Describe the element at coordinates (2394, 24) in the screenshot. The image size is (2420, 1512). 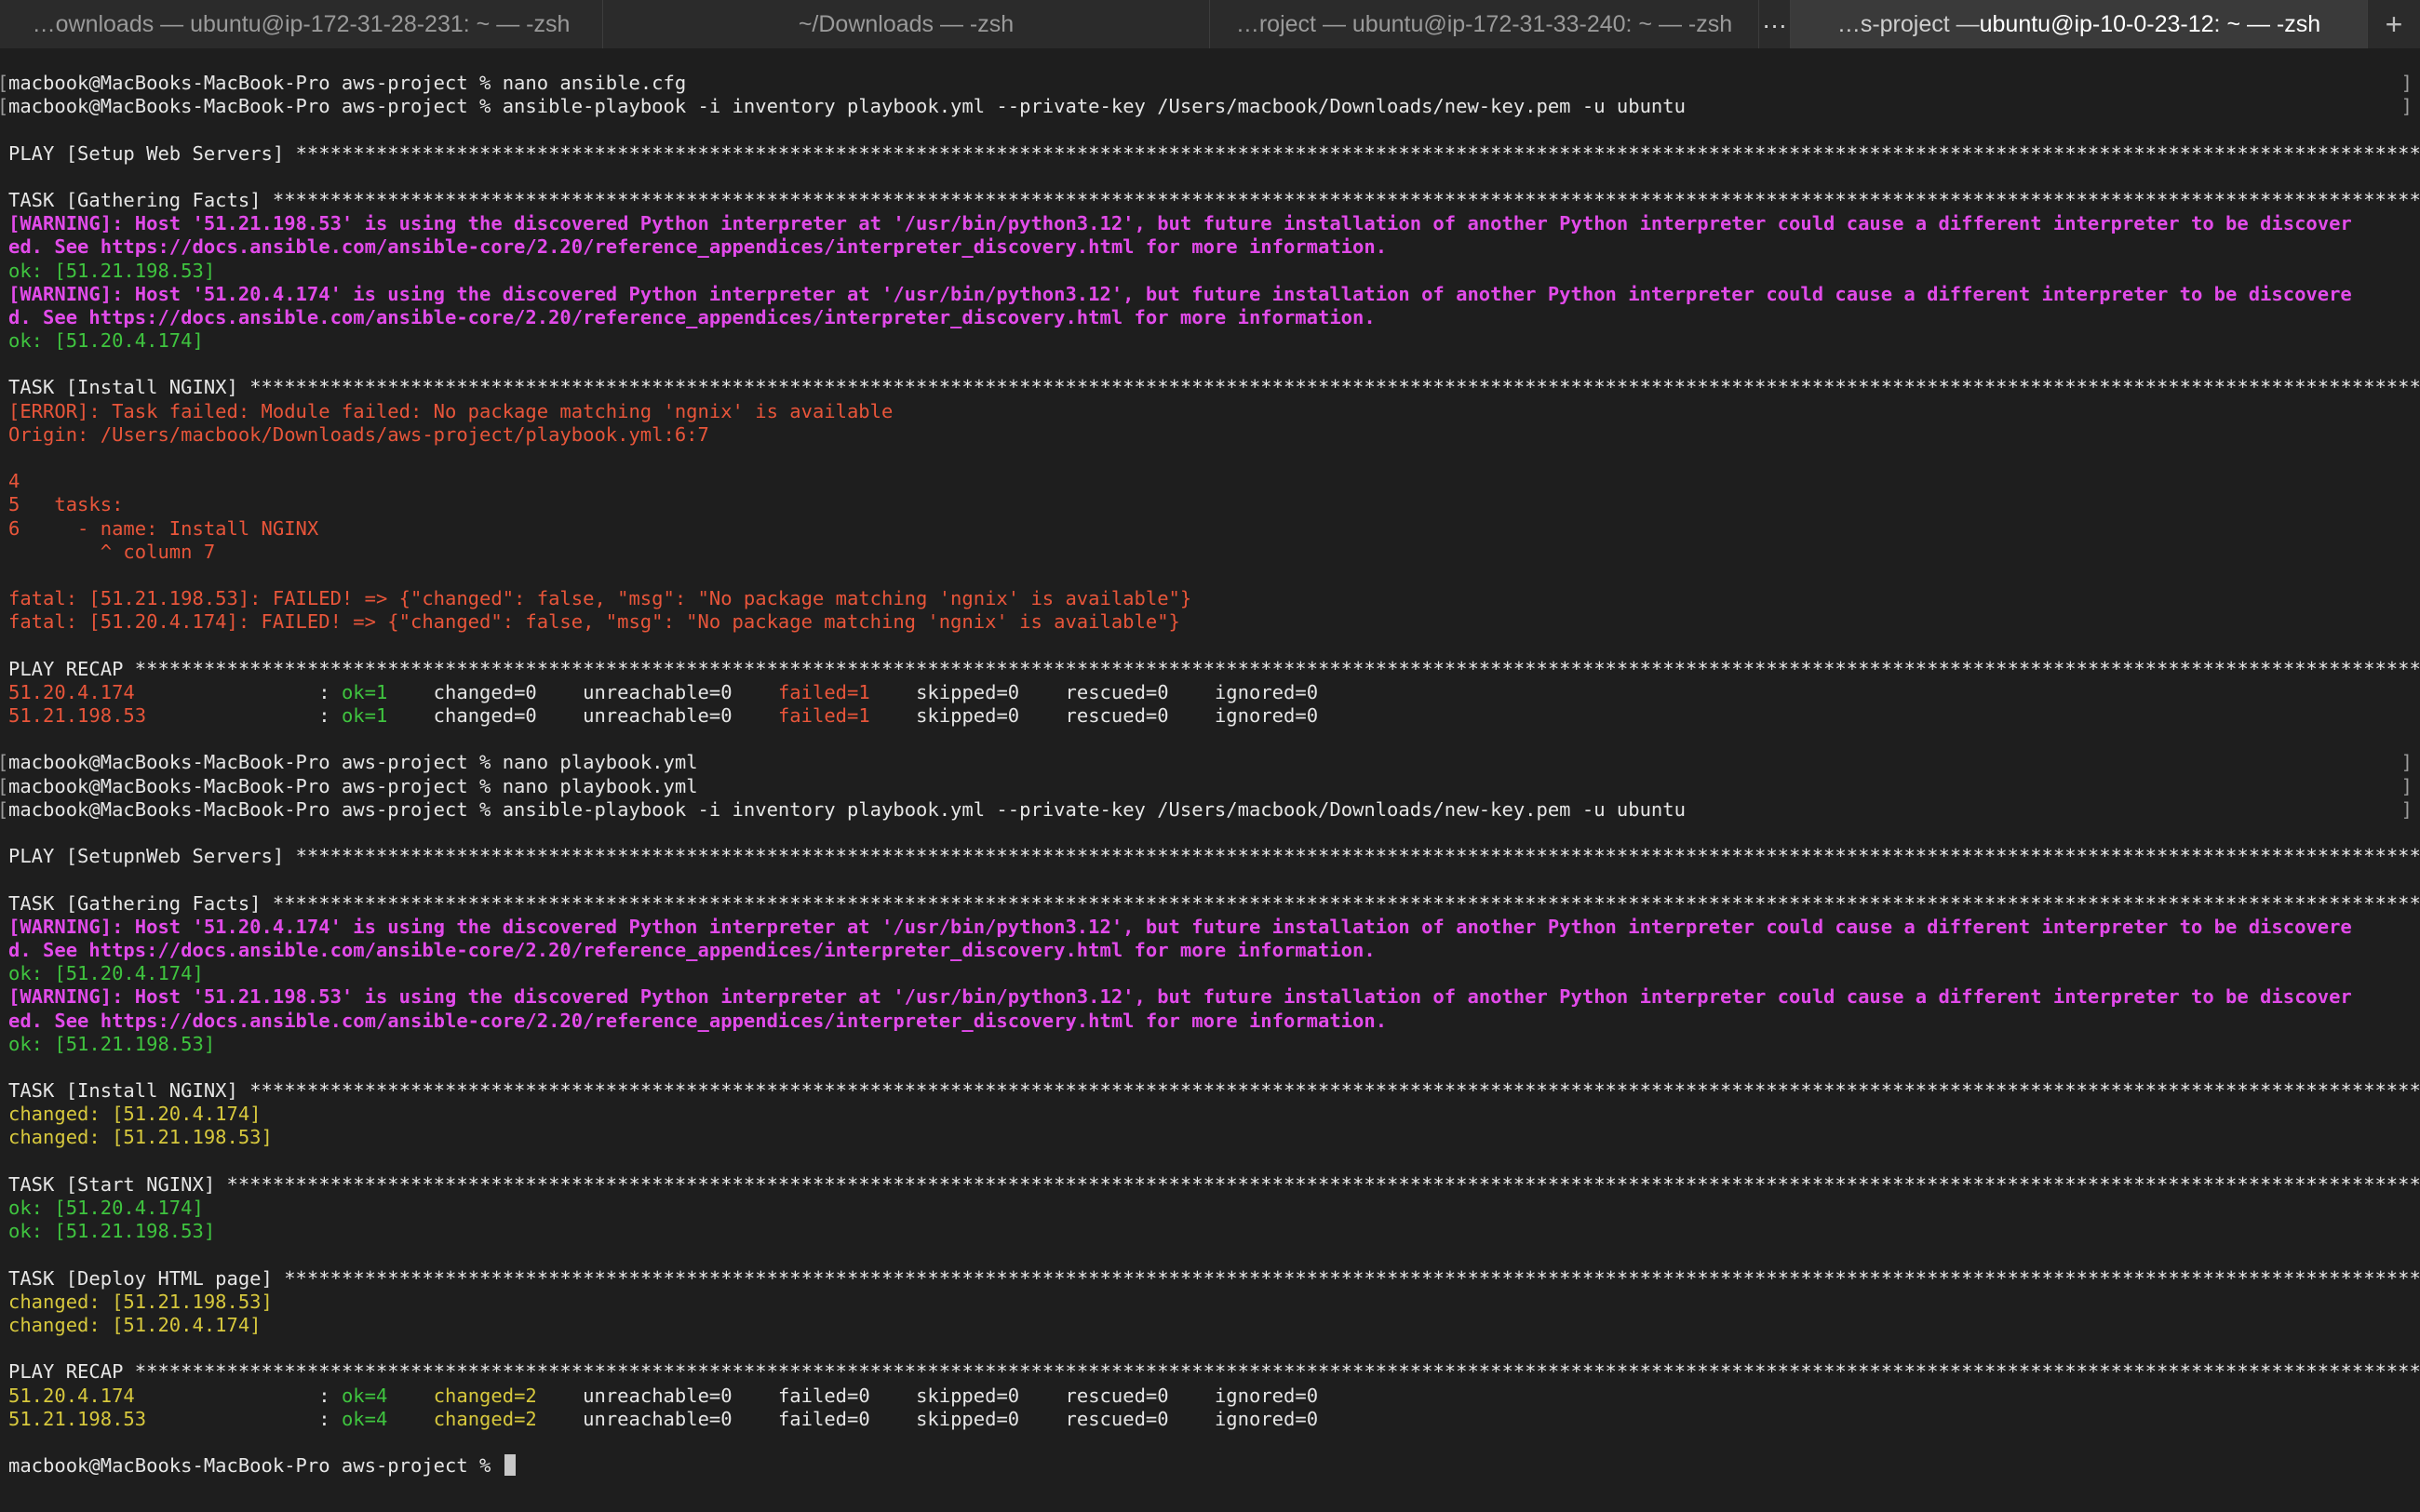
I see `new-tab-button: +` at that location.